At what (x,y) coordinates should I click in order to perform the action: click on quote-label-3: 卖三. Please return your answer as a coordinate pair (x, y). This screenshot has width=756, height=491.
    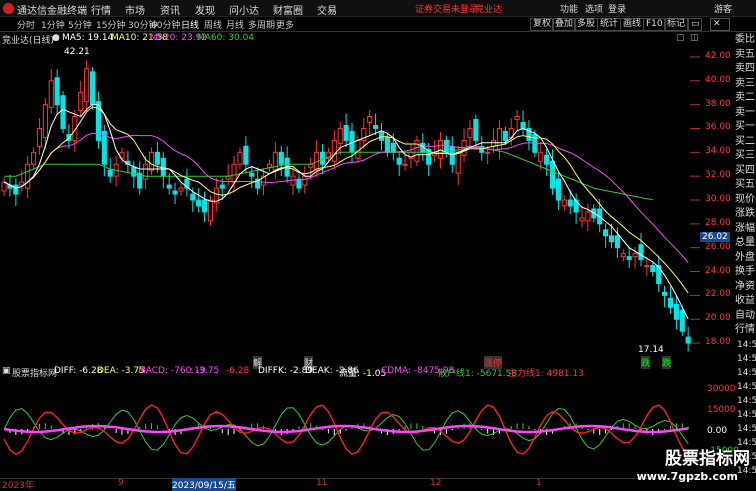
    Looking at the image, I should click on (745, 83).